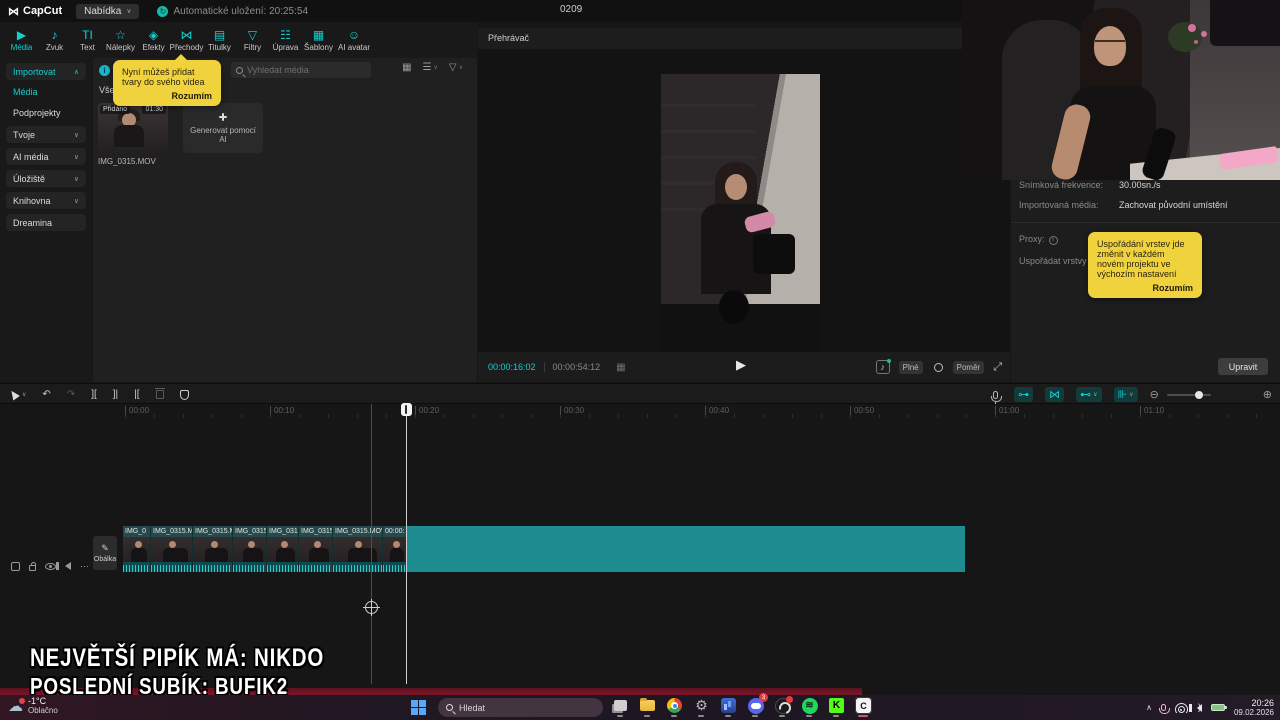 The image size is (1280, 720). What do you see at coordinates (163, 11) in the screenshot?
I see `autosave-icon: ↻` at bounding box center [163, 11].